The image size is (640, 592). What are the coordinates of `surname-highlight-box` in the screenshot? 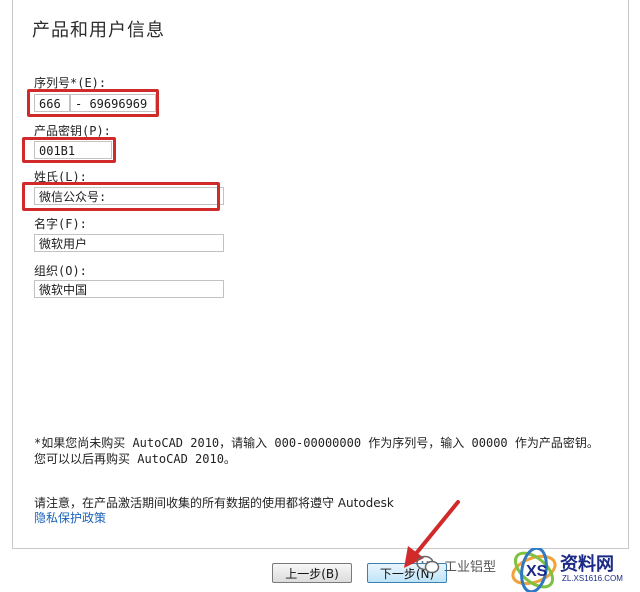 It's located at (121, 196).